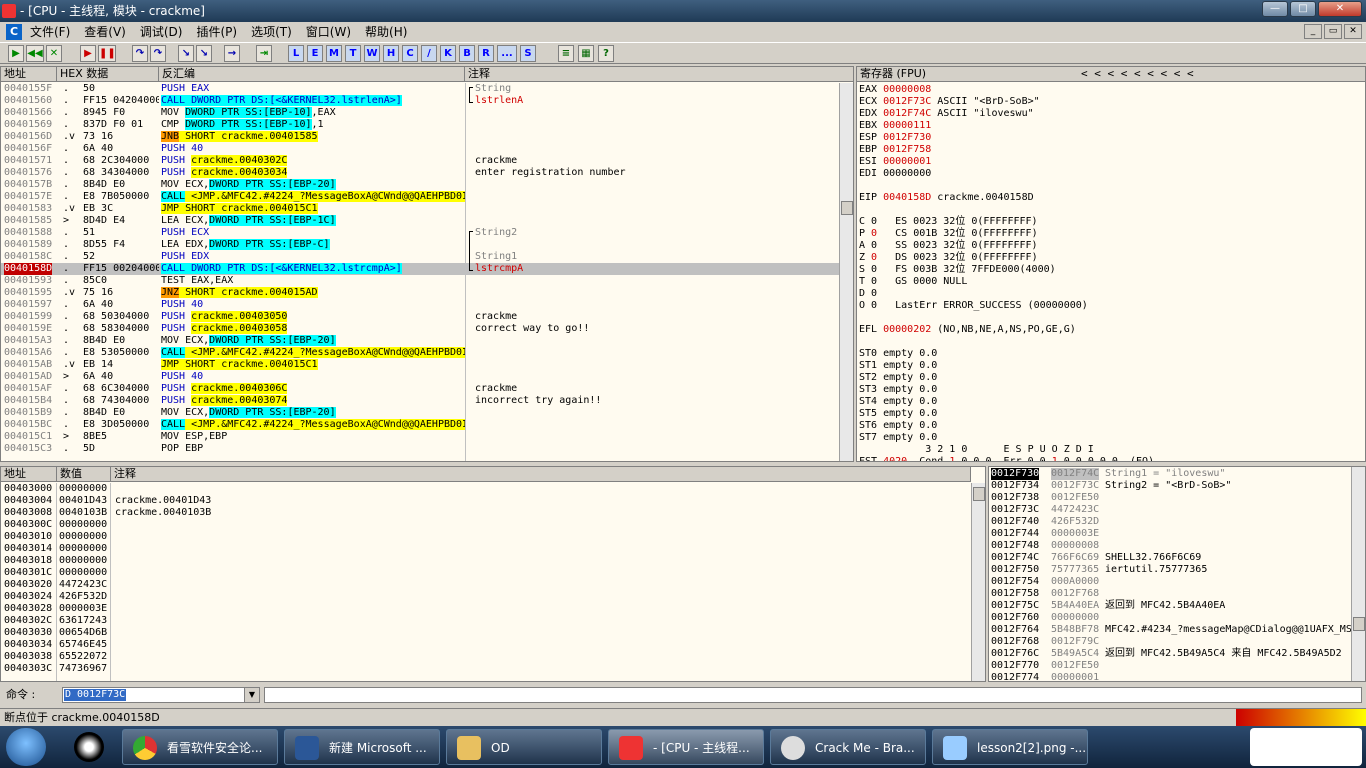 This screenshot has width=1366, height=768. Describe the element at coordinates (1109, 330) in the screenshot. I see `register-line: EFL 00000202 (NO,NB,NE,A,NS,PO,GE,G)` at that location.